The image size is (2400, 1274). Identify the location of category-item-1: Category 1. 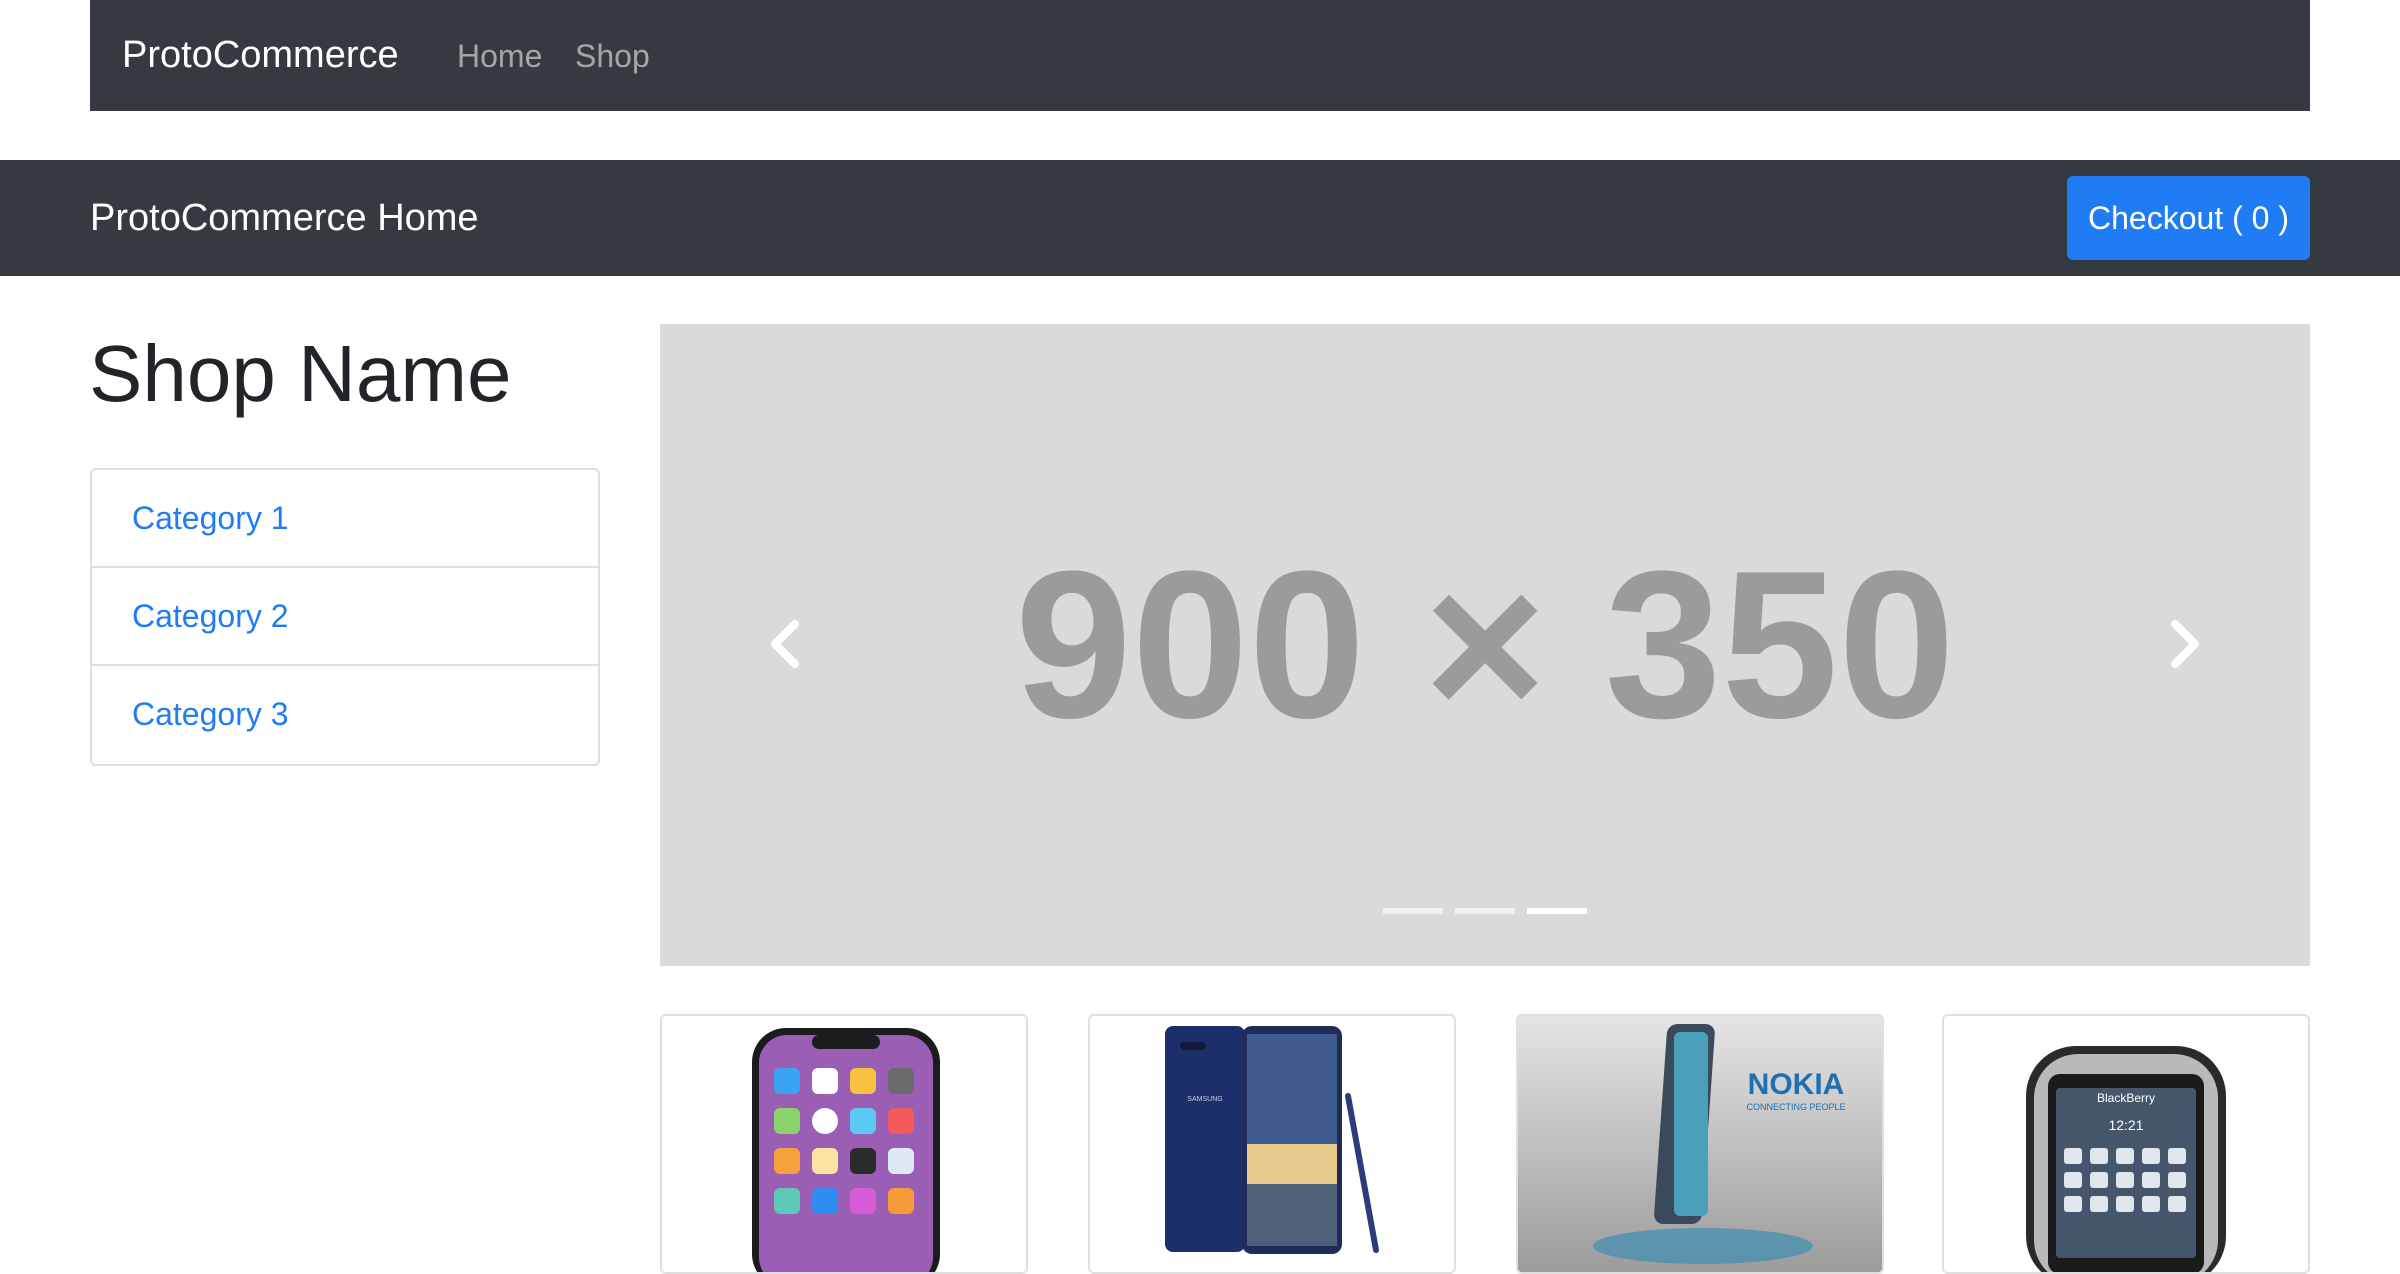
(345, 519).